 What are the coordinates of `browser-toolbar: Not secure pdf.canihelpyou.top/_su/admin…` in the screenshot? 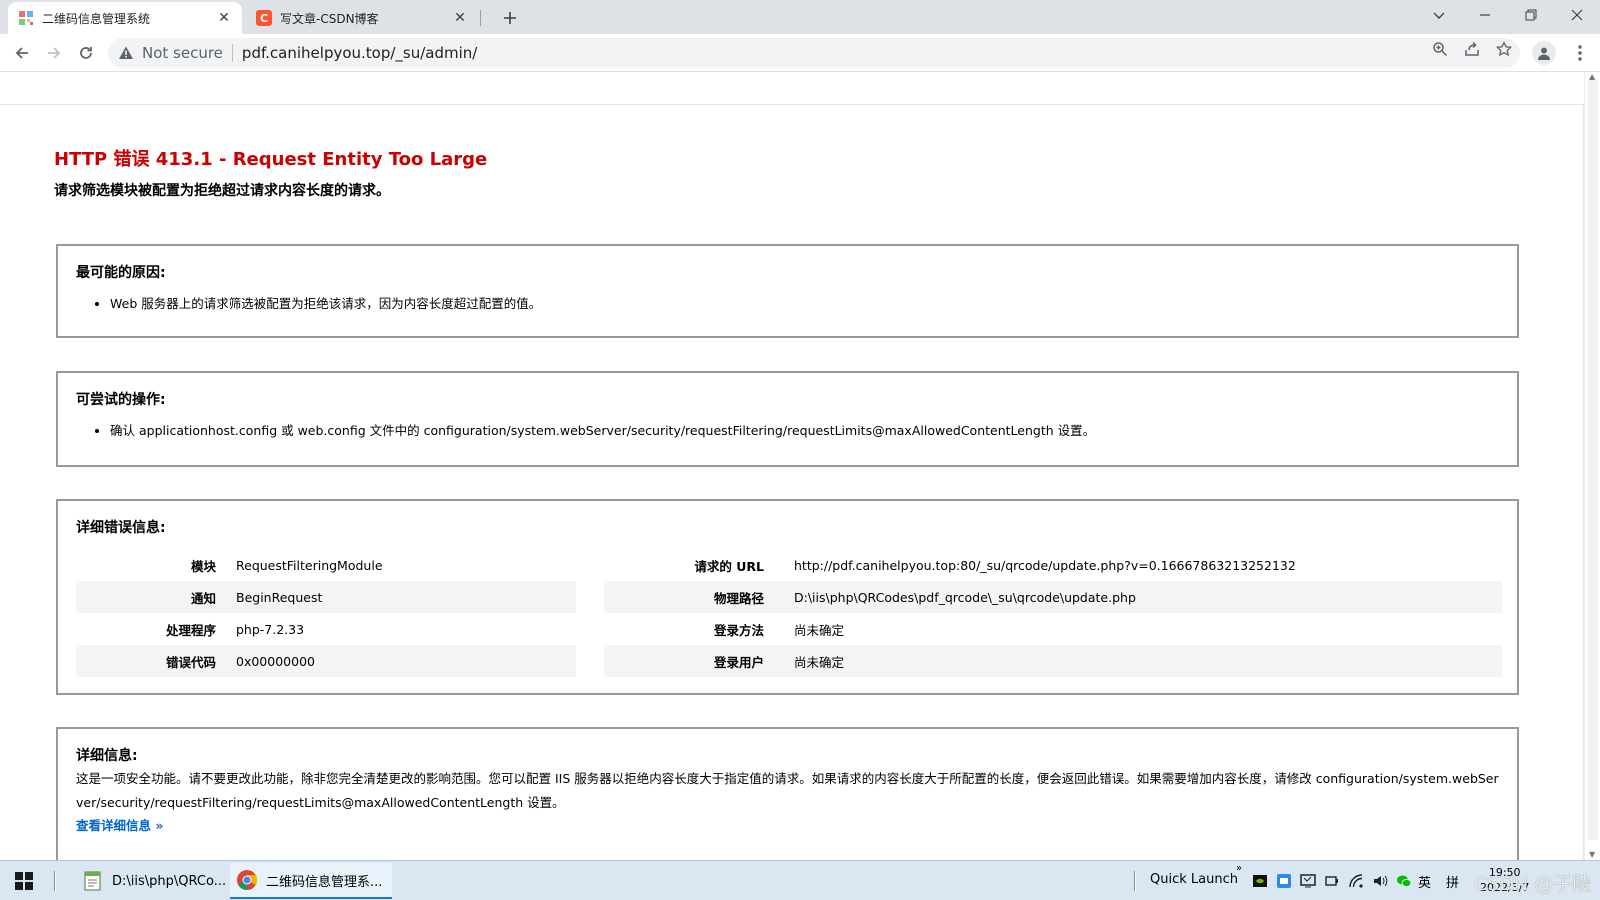 It's located at (800, 53).